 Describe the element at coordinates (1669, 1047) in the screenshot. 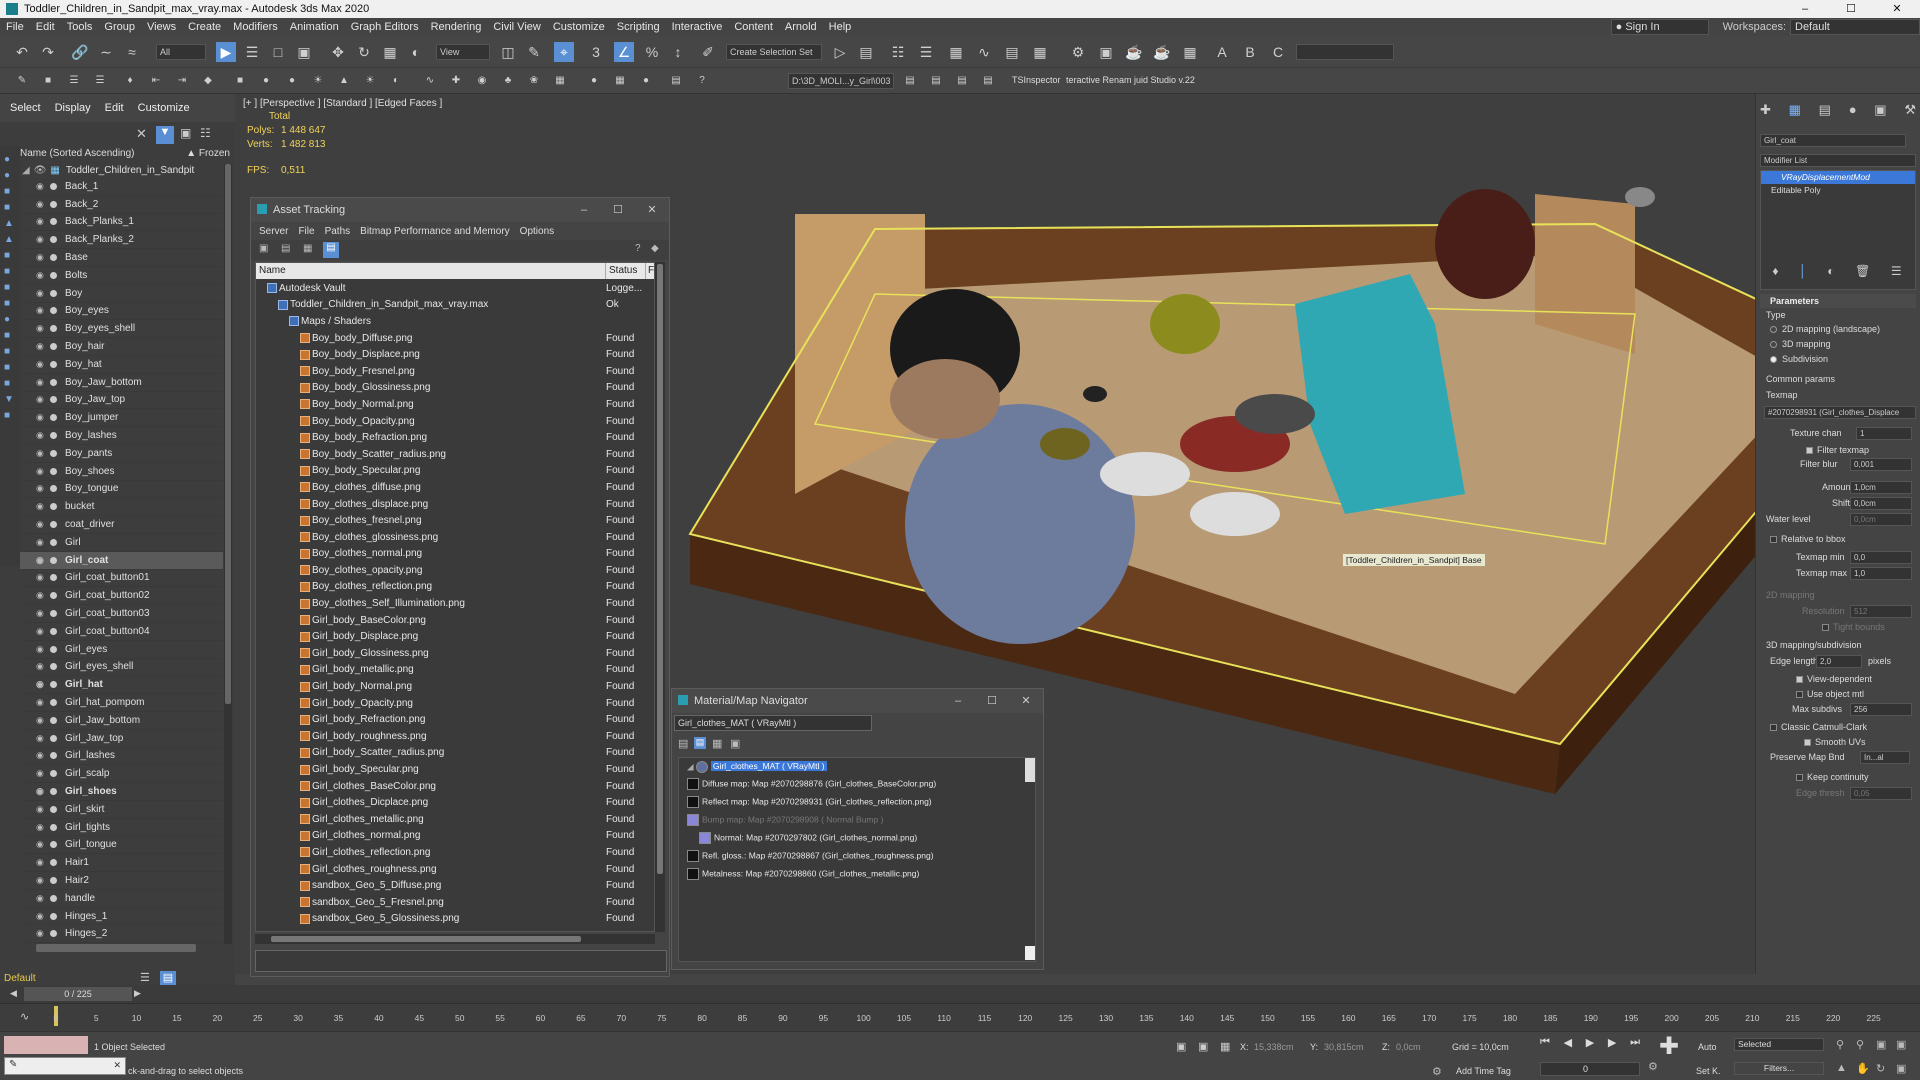

I see `auto-key-icon: ✚` at that location.